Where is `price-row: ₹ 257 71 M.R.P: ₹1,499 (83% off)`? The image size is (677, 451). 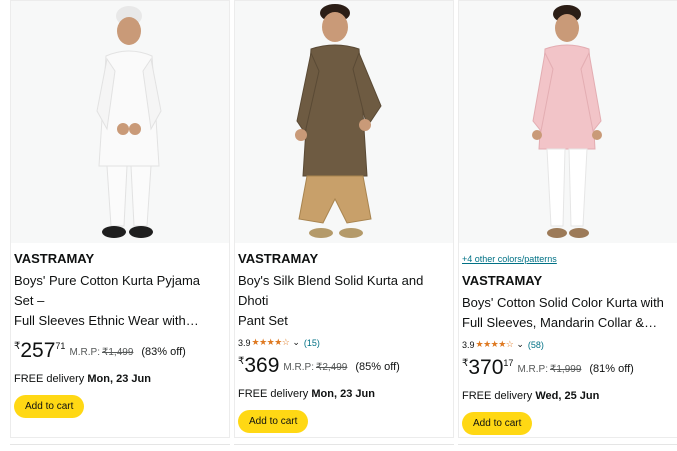 price-row: ₹ 257 71 M.R.P: ₹1,499 (83% off) is located at coordinates (118, 353).